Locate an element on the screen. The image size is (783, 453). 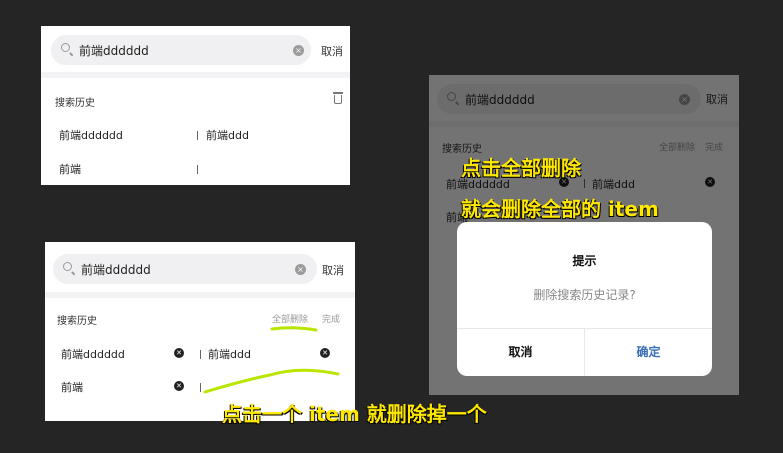
dialog-cancel-button: 取消 is located at coordinates (520, 352).